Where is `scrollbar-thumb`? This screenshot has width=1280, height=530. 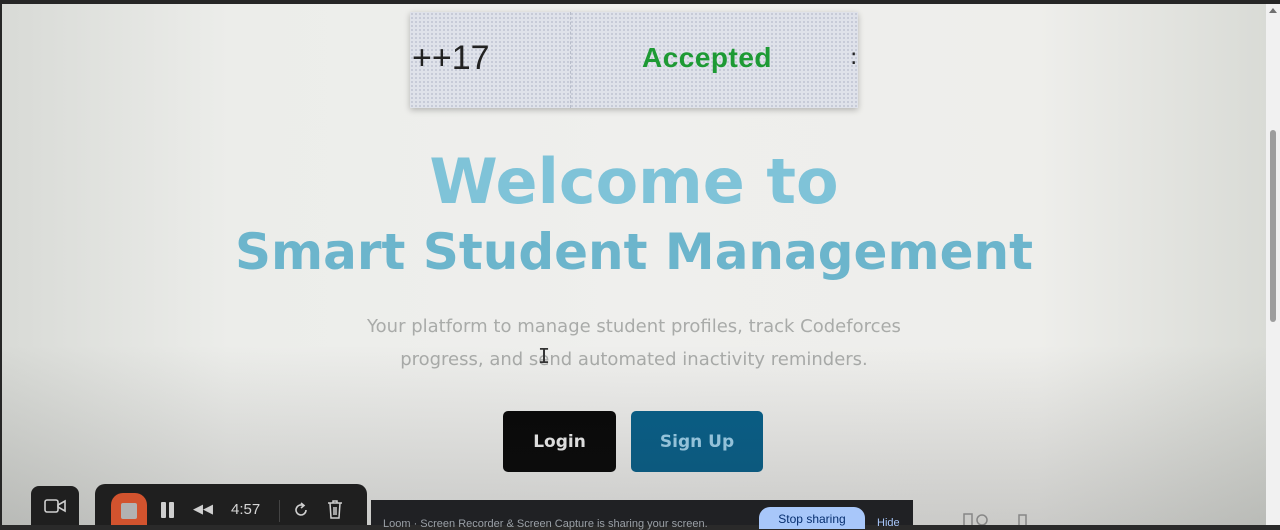 scrollbar-thumb is located at coordinates (1273, 226).